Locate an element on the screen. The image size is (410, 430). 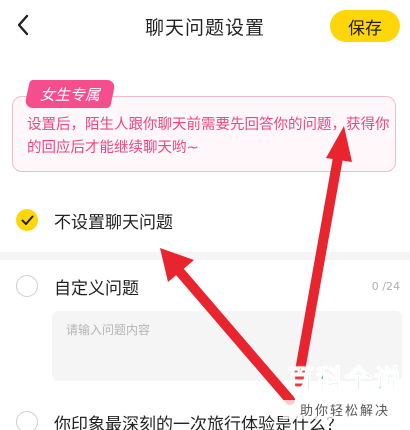
watermark: 百科全说 助你轻松解决 is located at coordinates (345, 392).